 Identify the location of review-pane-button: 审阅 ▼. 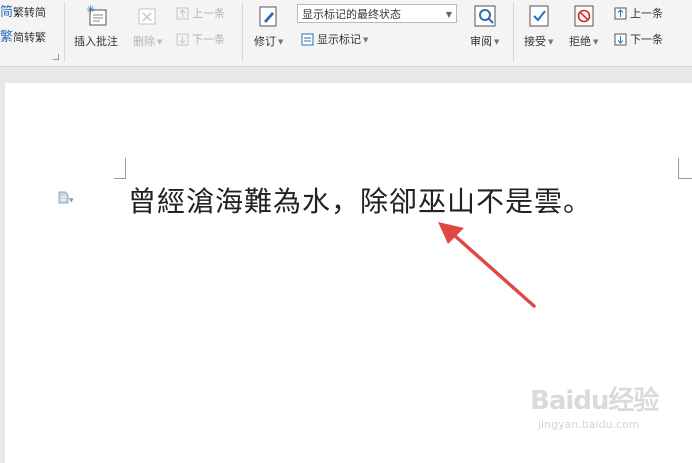
(484, 42).